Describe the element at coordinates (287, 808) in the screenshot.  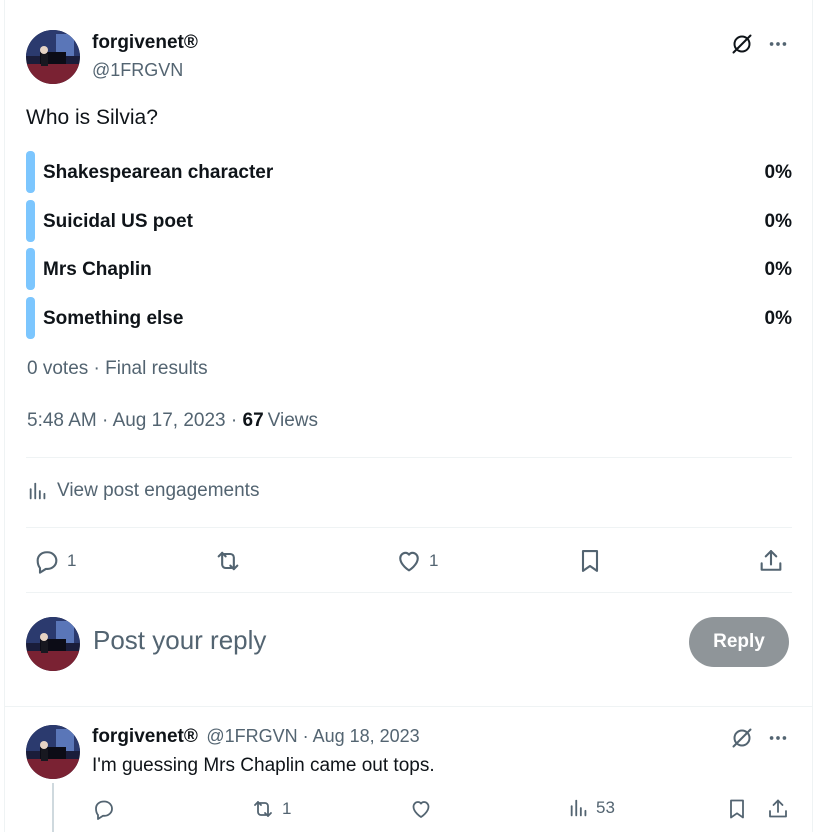
I see `reply-repost-count: 1` at that location.